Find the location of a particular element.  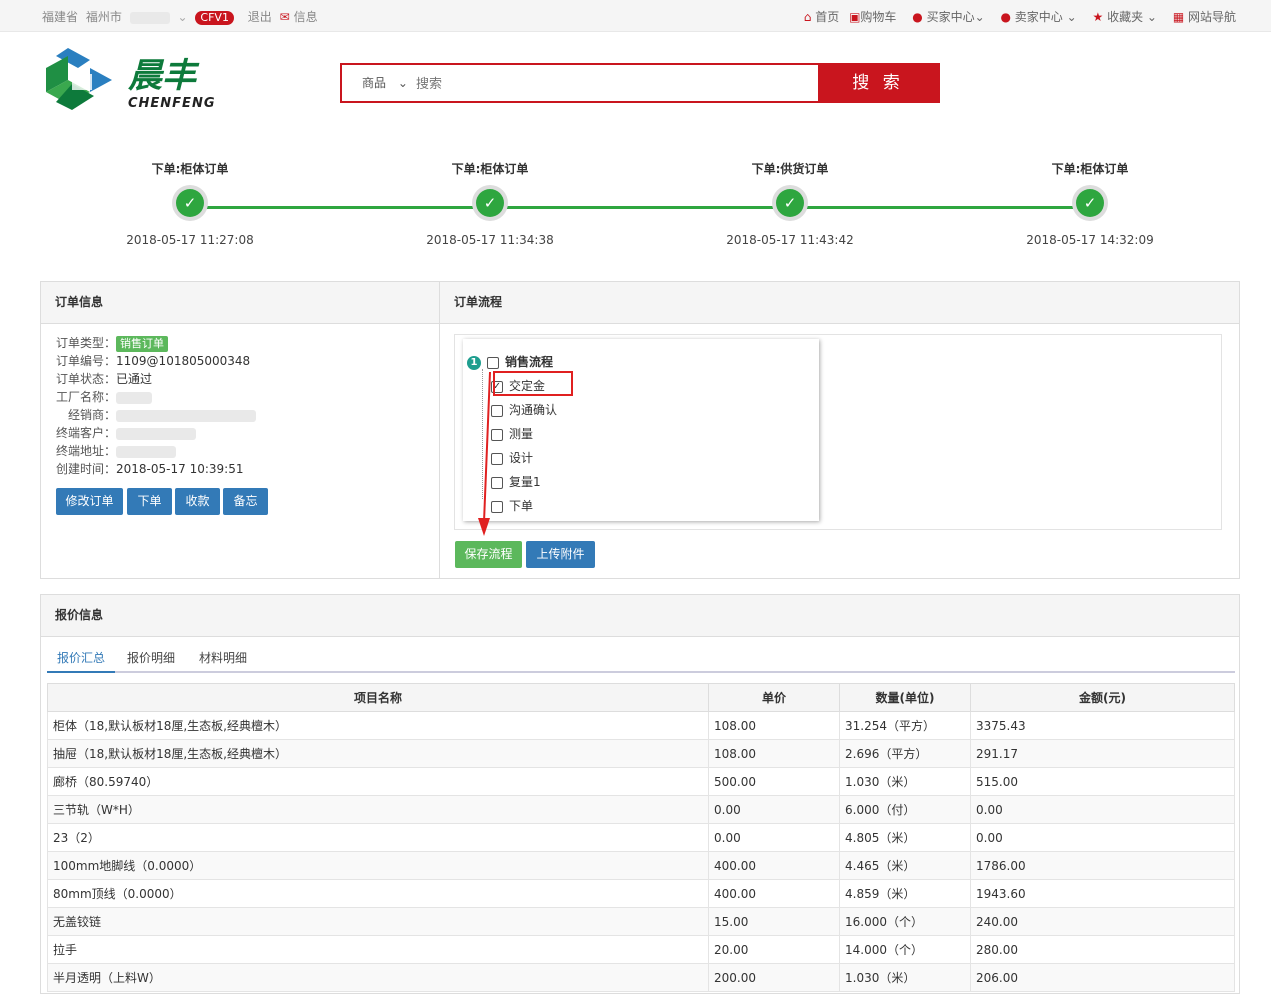

tab-material-detail: 材料明细 is located at coordinates (223, 660).